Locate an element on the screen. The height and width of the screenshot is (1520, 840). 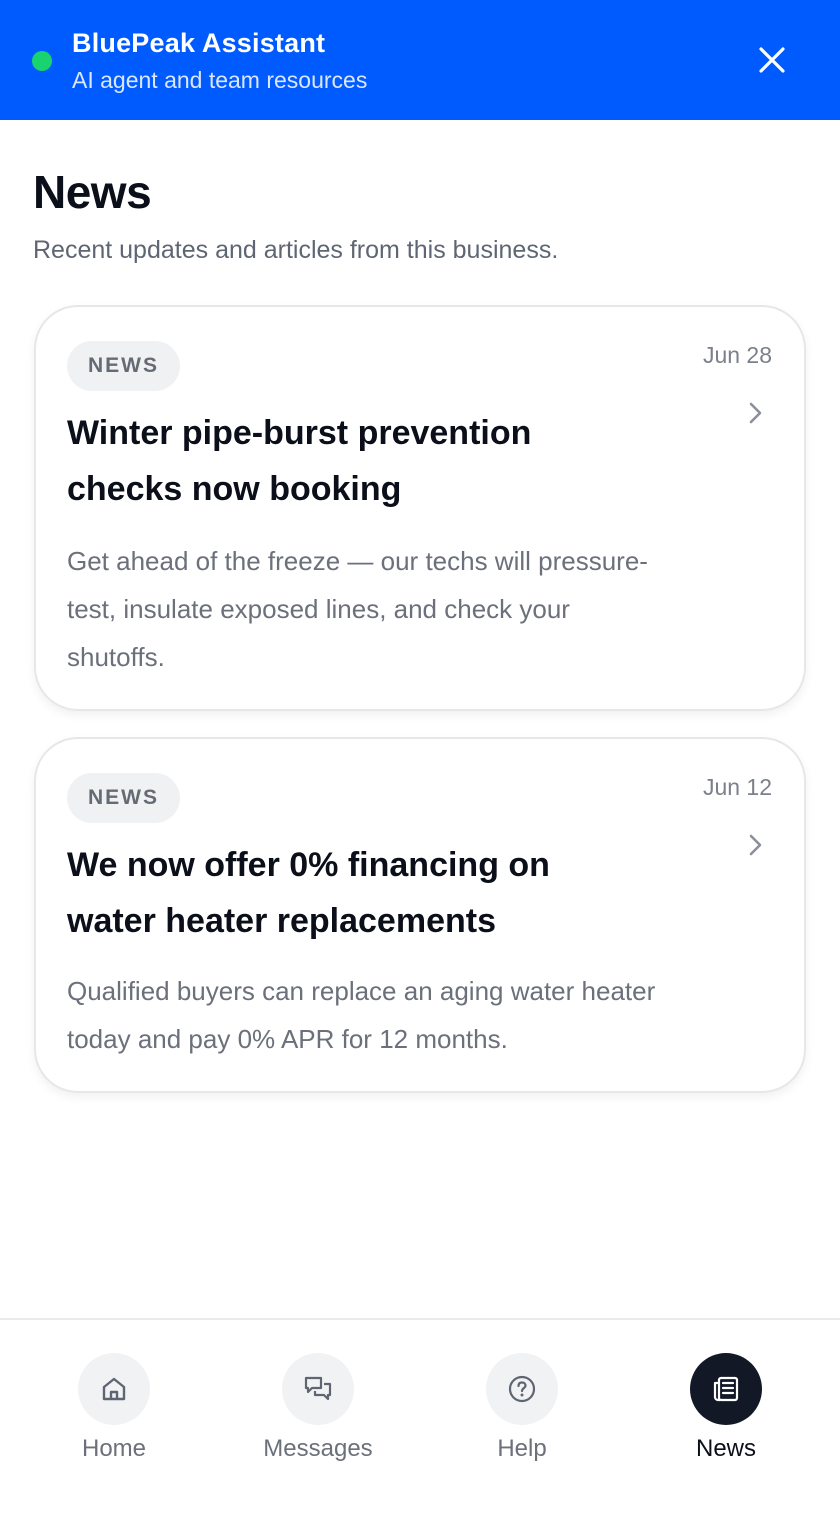
article-date: Jun 28 is located at coordinates (737, 355).